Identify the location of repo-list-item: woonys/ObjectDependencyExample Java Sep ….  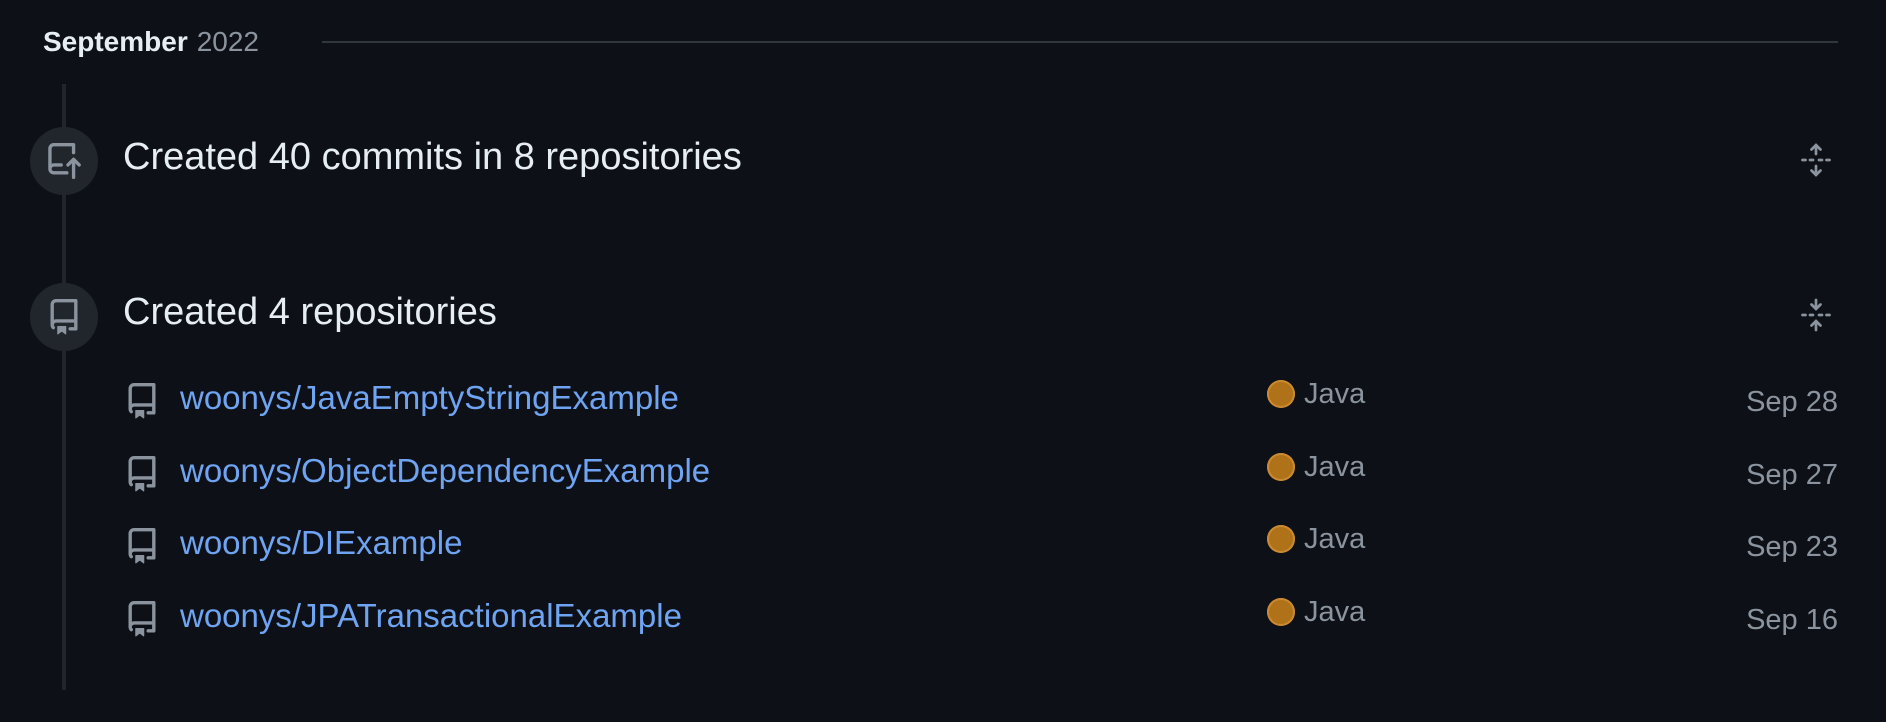
(981, 471).